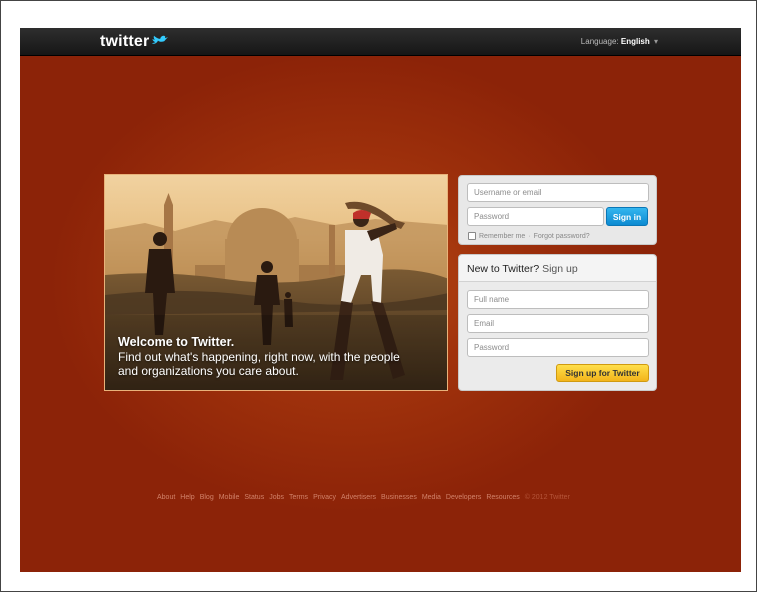  I want to click on footer-link-help: Help, so click(187, 497).